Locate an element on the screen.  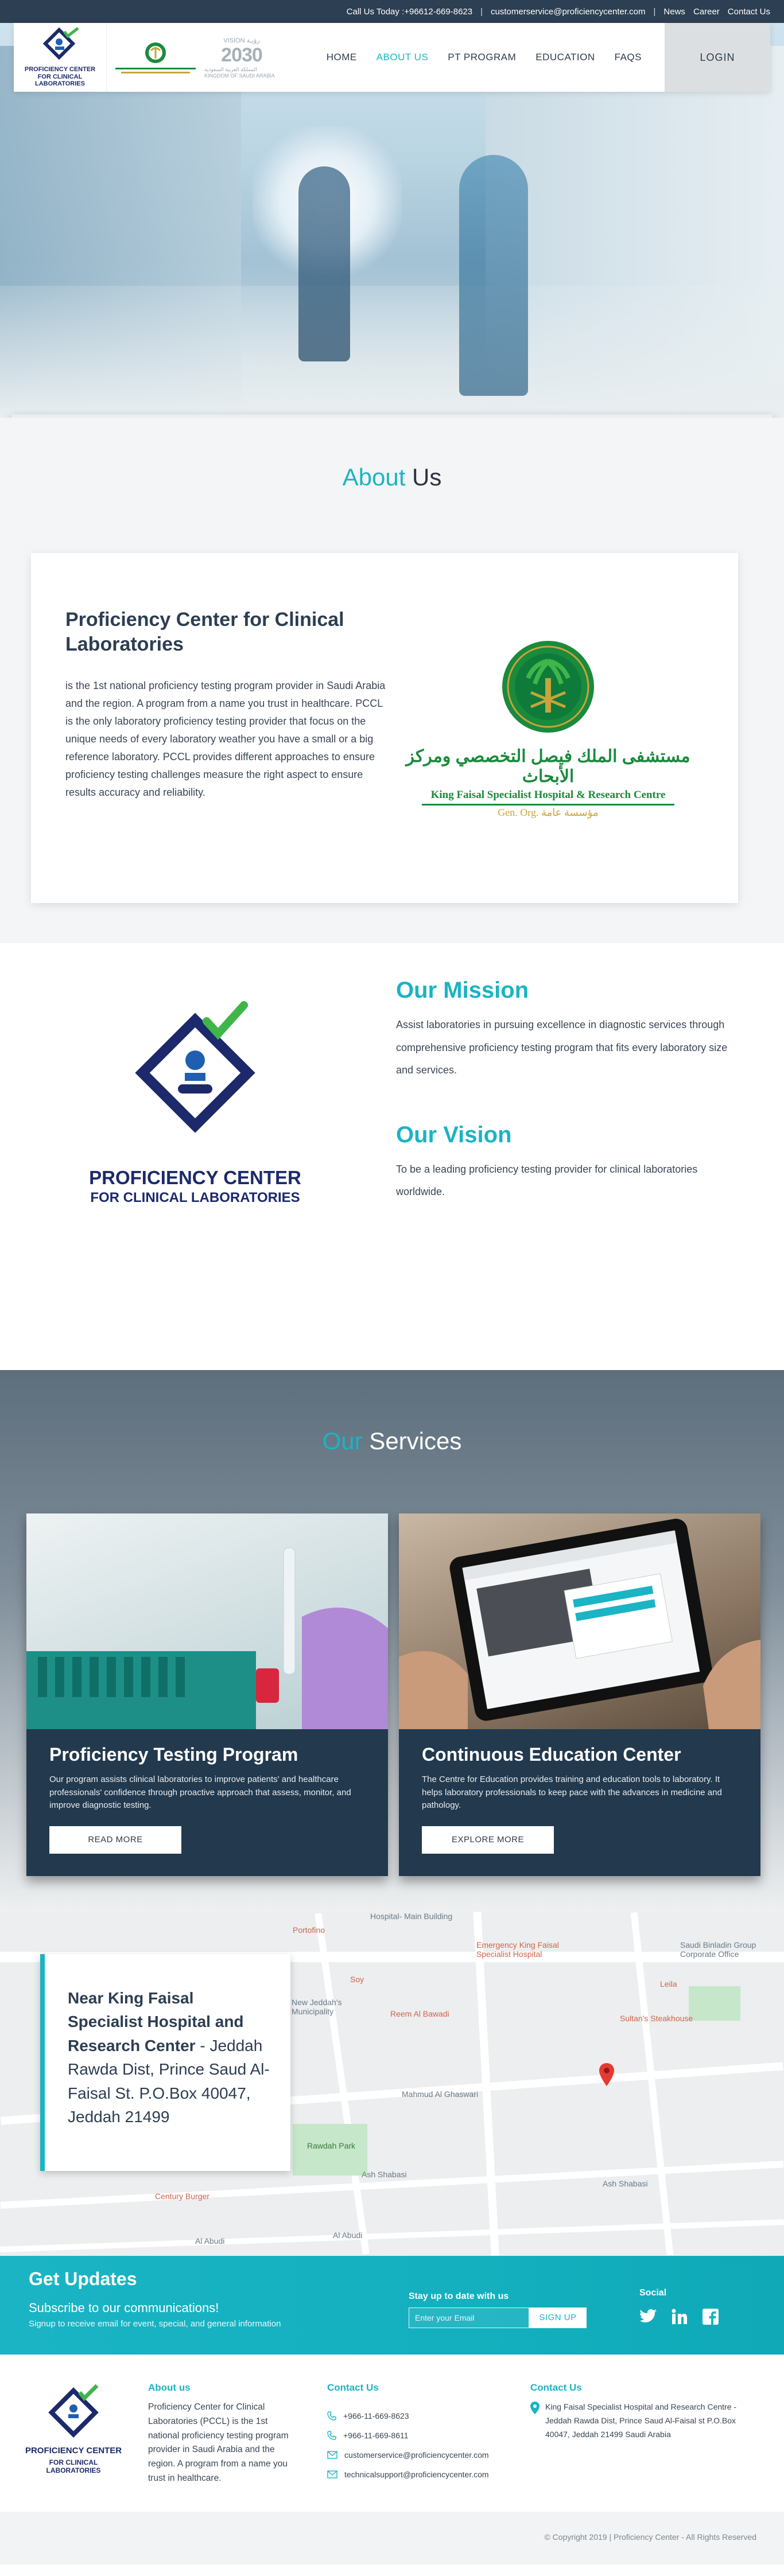
email-2-text: technicalsupport@proficiencycenter.com is located at coordinates (416, 2474).